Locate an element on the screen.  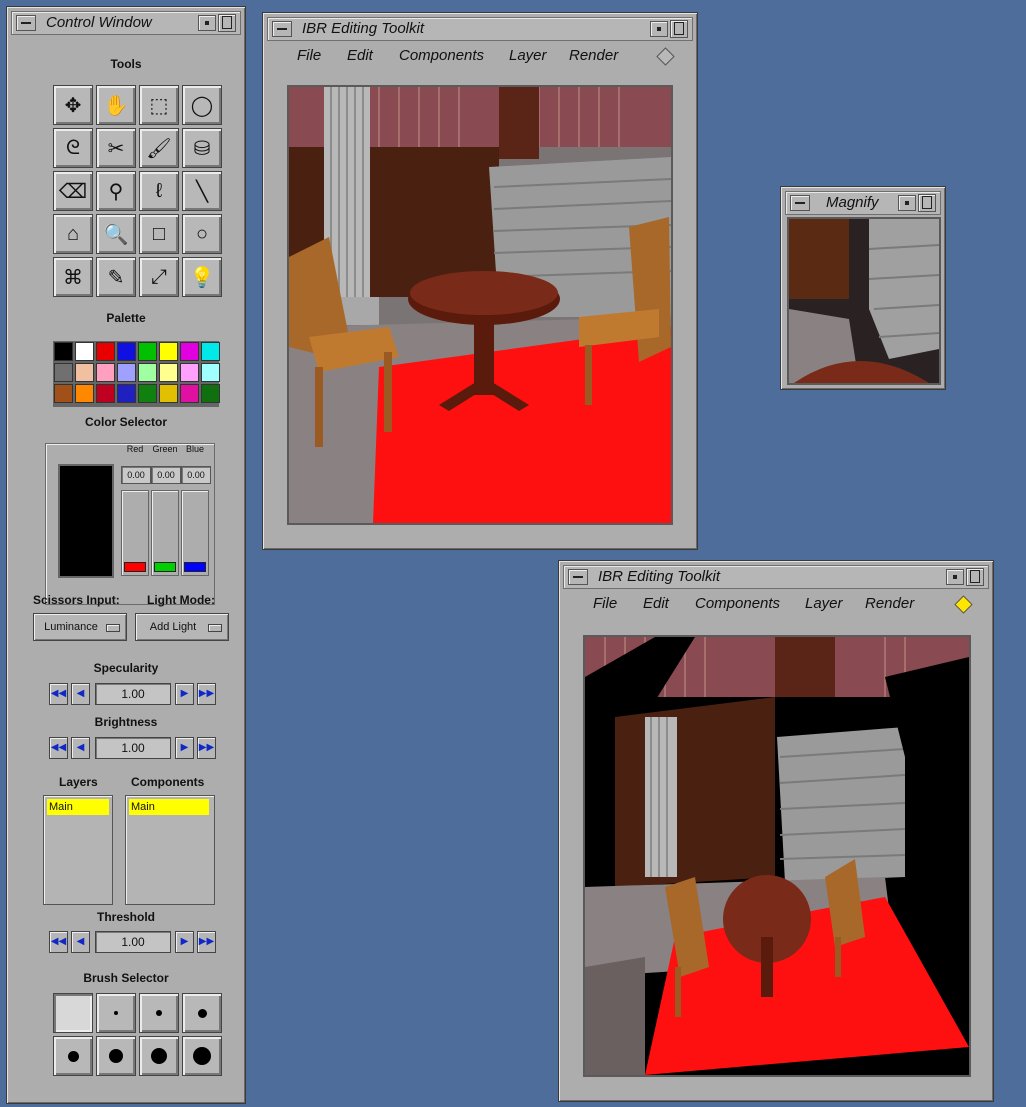
magnify-titlebar: Magnify is located at coordinates (863, 203).